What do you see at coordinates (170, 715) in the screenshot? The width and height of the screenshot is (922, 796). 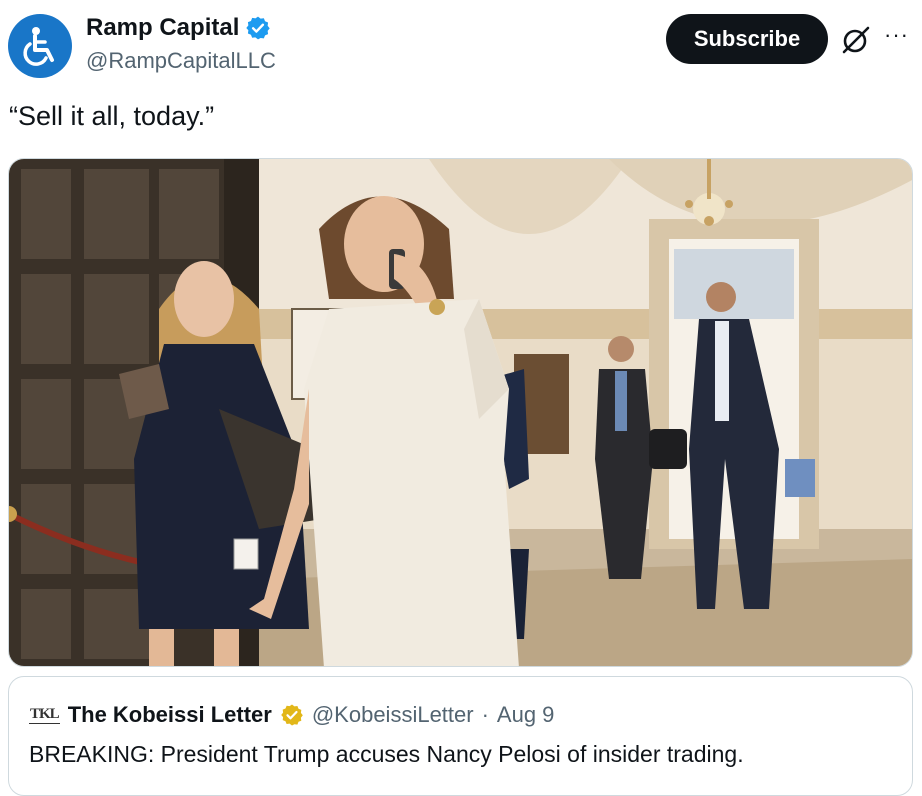 I see `quoted-author-name: The Kobeissi Letter` at bounding box center [170, 715].